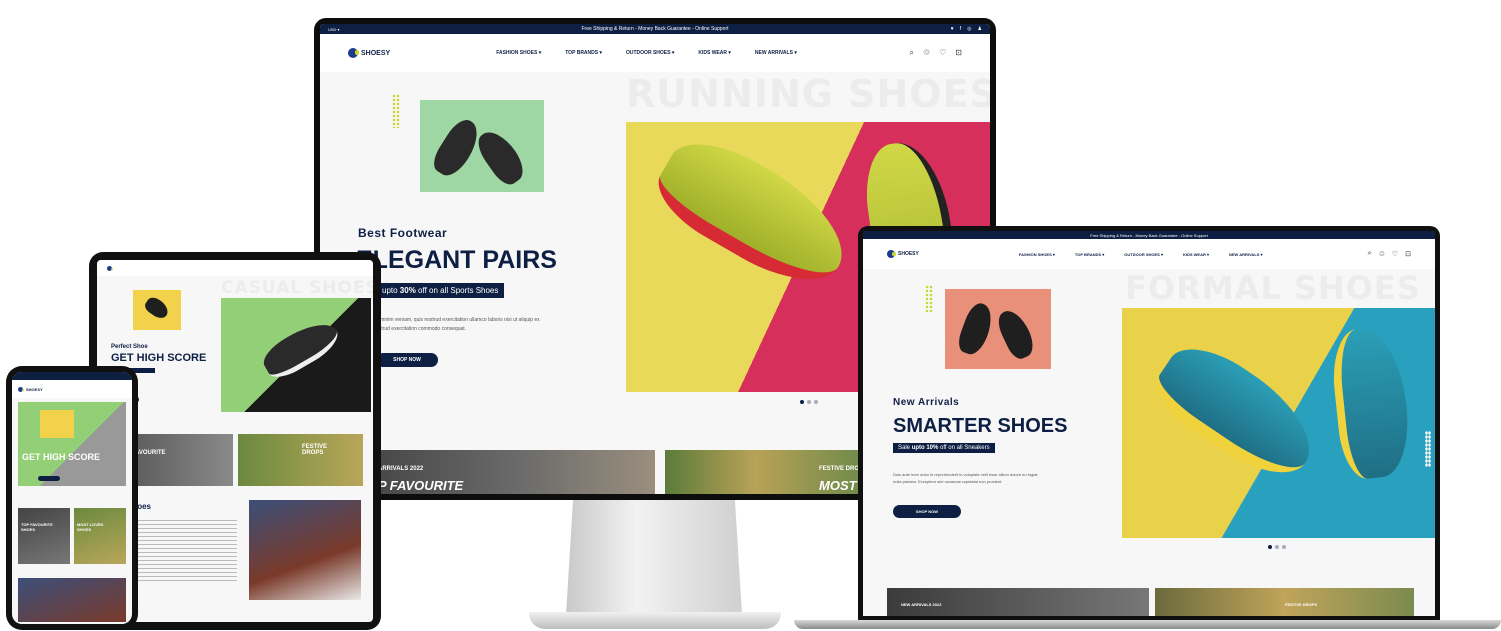 This screenshot has width=1501, height=631. What do you see at coordinates (969, 29) in the screenshot?
I see `instagram-icon: ◎` at bounding box center [969, 29].